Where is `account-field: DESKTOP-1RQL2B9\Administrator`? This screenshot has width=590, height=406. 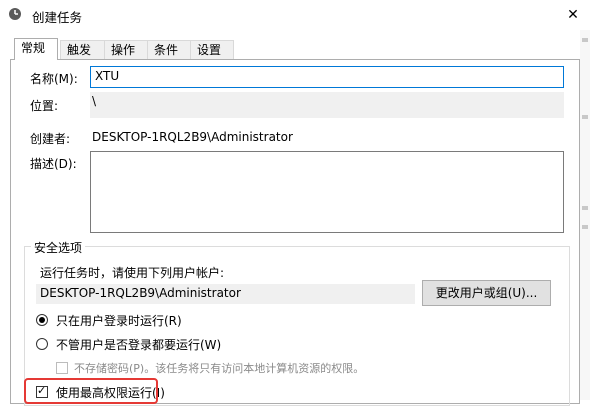
account-field: DESKTOP-1RQL2B9\Administrator is located at coordinates (225, 294).